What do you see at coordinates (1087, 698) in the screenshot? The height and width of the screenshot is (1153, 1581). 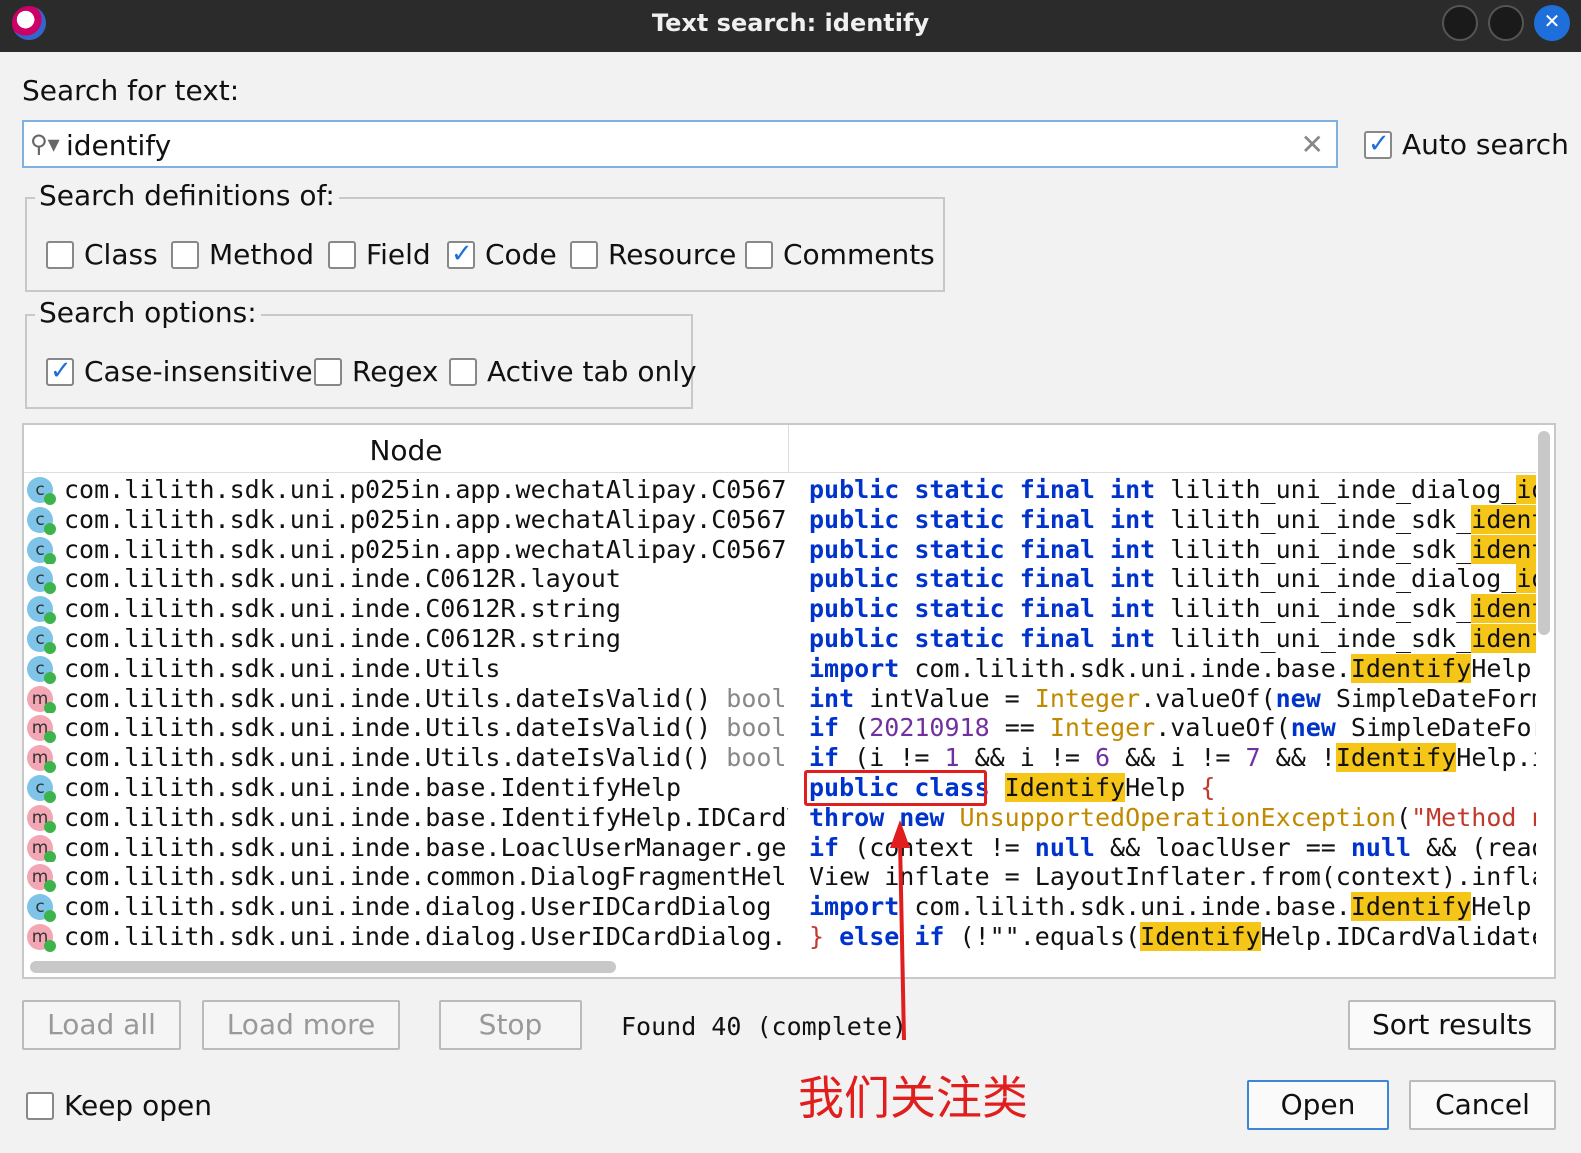 I see `code-token: Integer` at bounding box center [1087, 698].